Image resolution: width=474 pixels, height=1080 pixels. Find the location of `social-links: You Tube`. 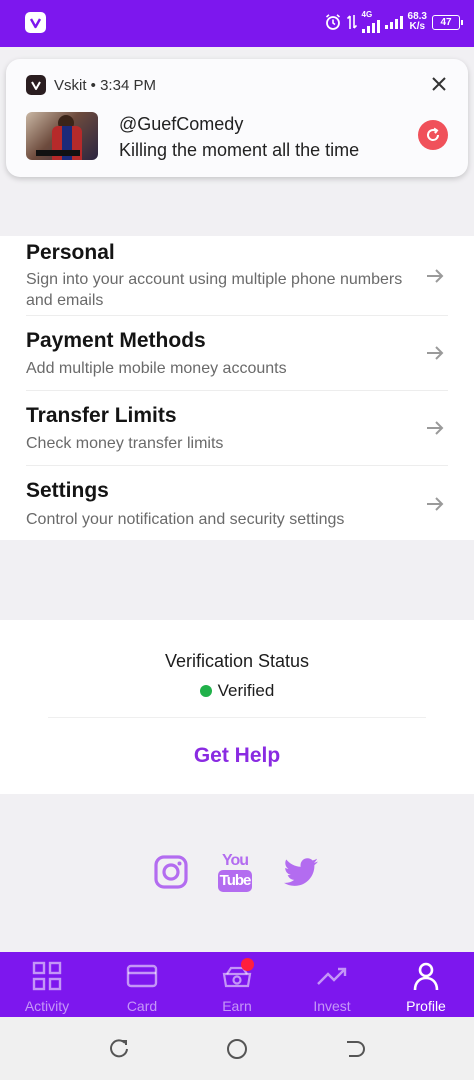

social-links: You Tube is located at coordinates (237, 875).